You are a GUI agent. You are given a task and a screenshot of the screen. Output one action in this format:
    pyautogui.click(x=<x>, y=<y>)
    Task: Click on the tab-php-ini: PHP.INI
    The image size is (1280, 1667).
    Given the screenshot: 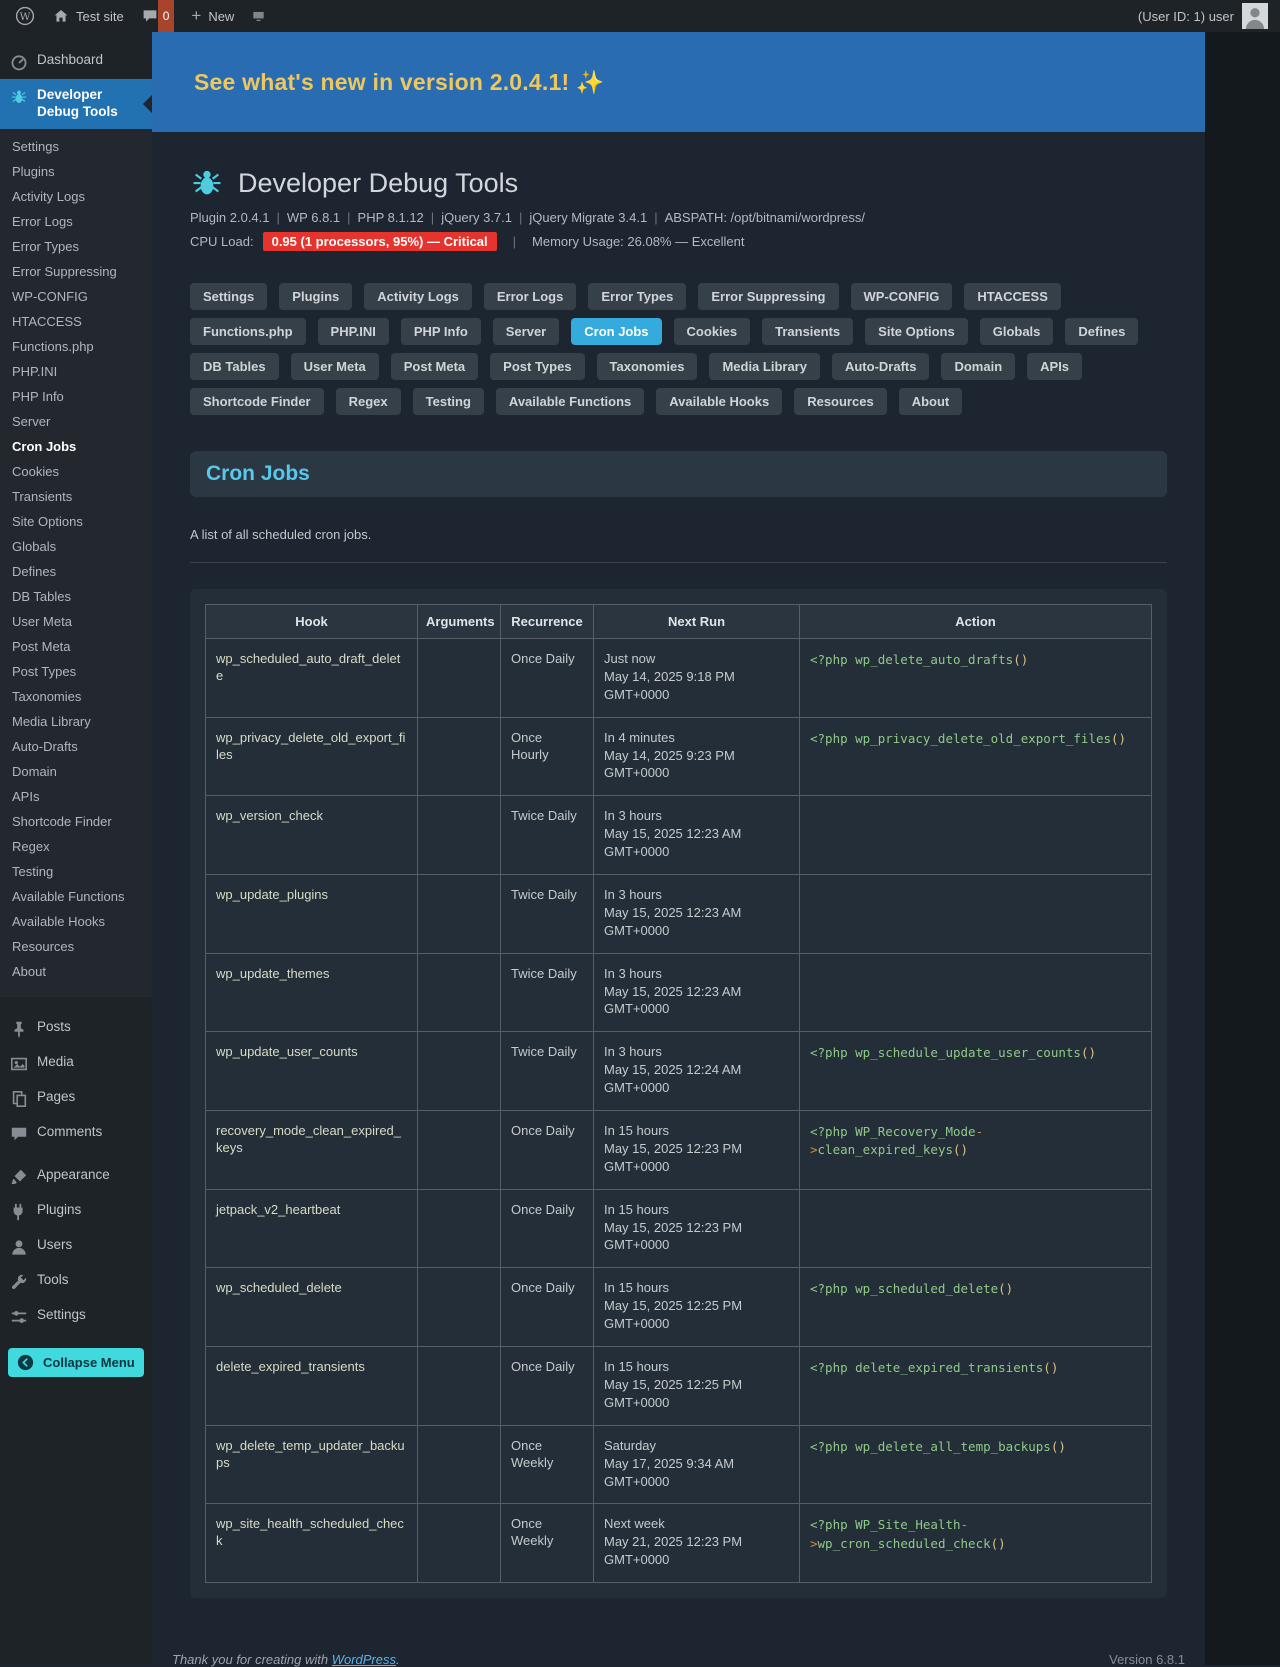 What is the action you would take?
    pyautogui.click(x=353, y=331)
    